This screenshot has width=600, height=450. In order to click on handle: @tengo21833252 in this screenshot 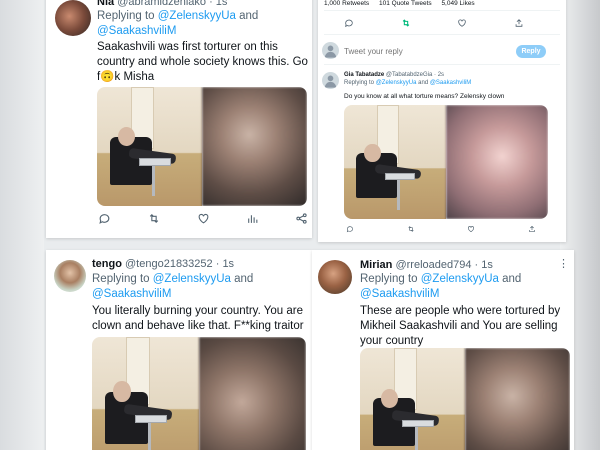, I will do `click(169, 264)`.